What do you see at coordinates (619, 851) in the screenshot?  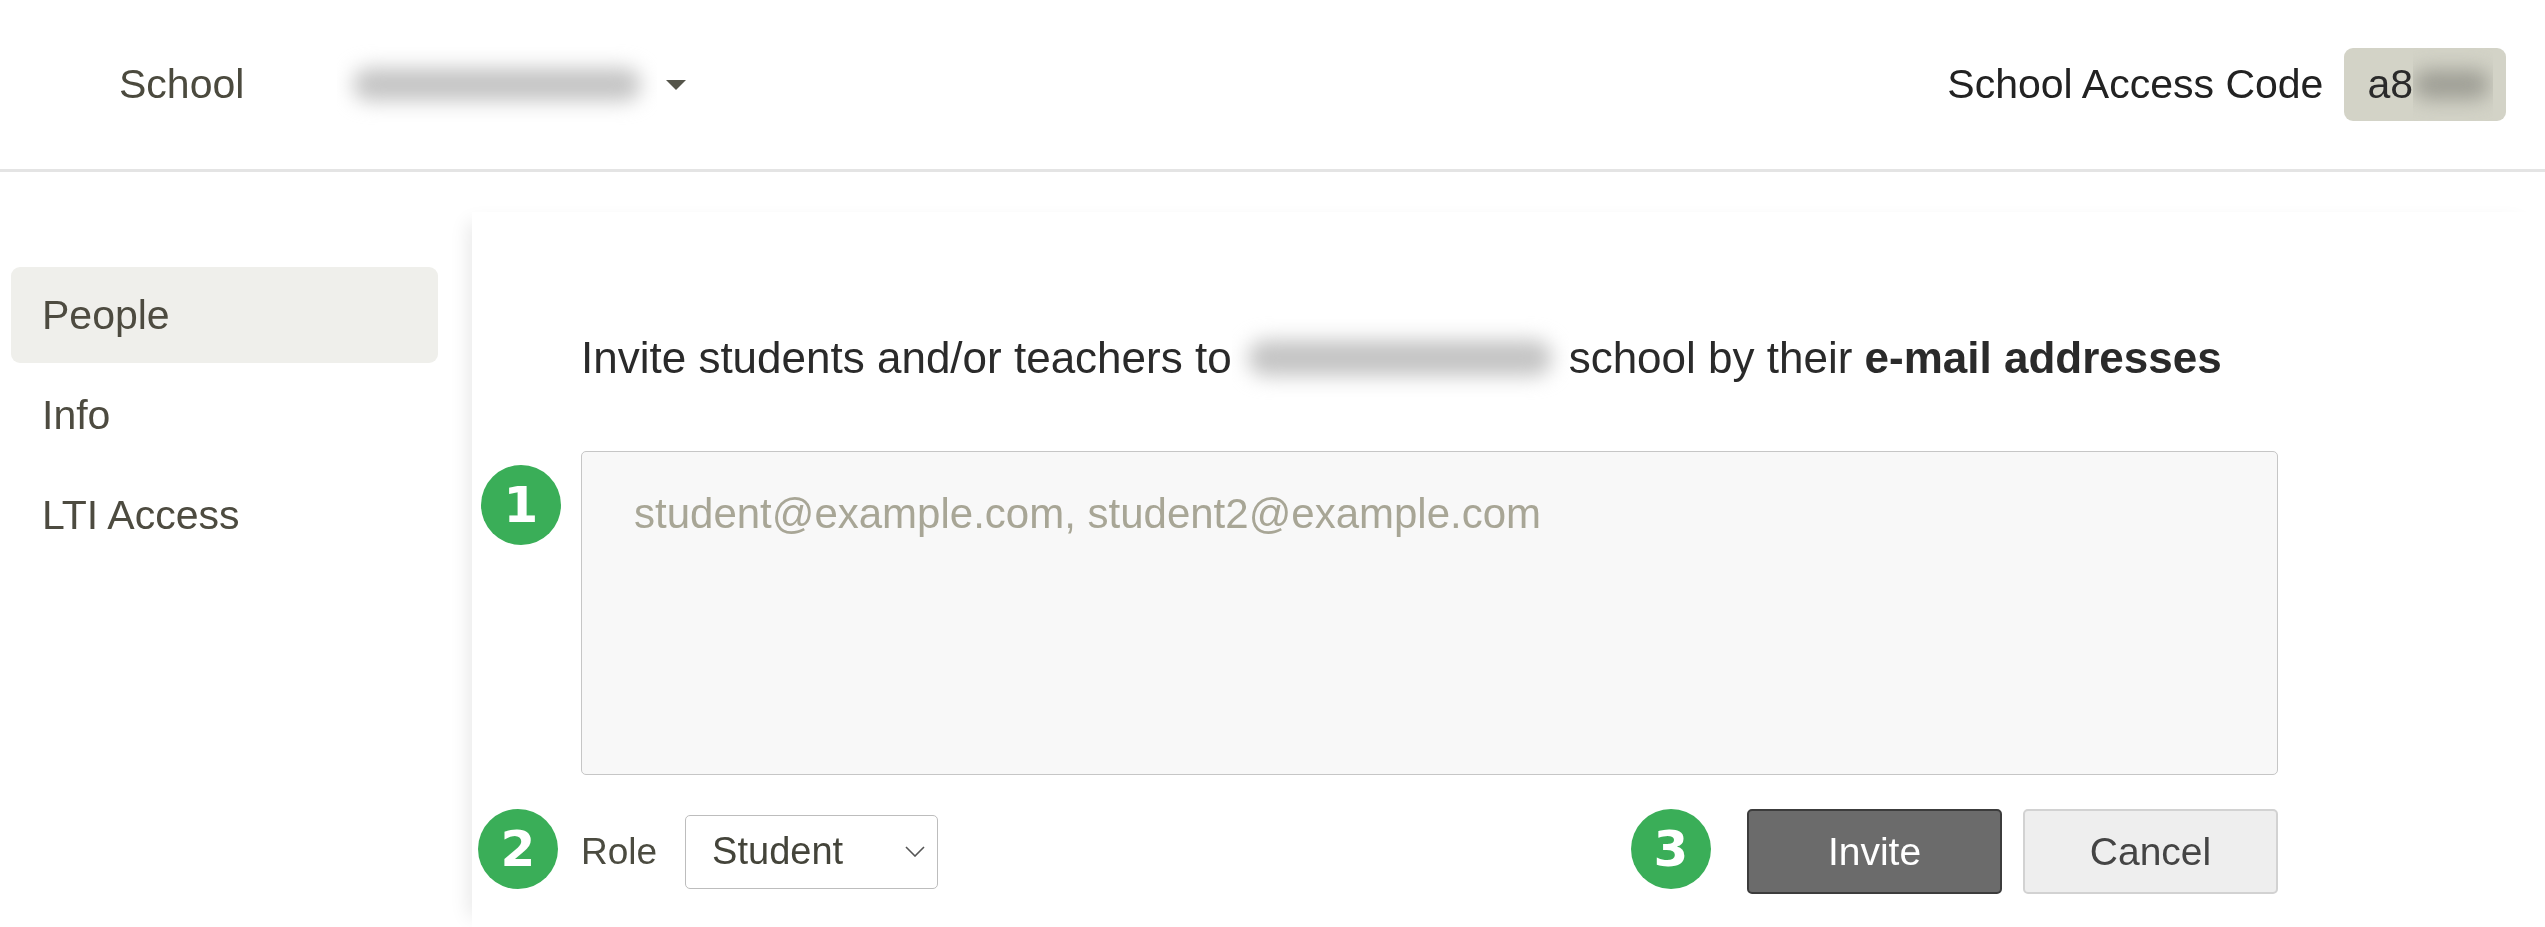 I see `role-label: Role` at bounding box center [619, 851].